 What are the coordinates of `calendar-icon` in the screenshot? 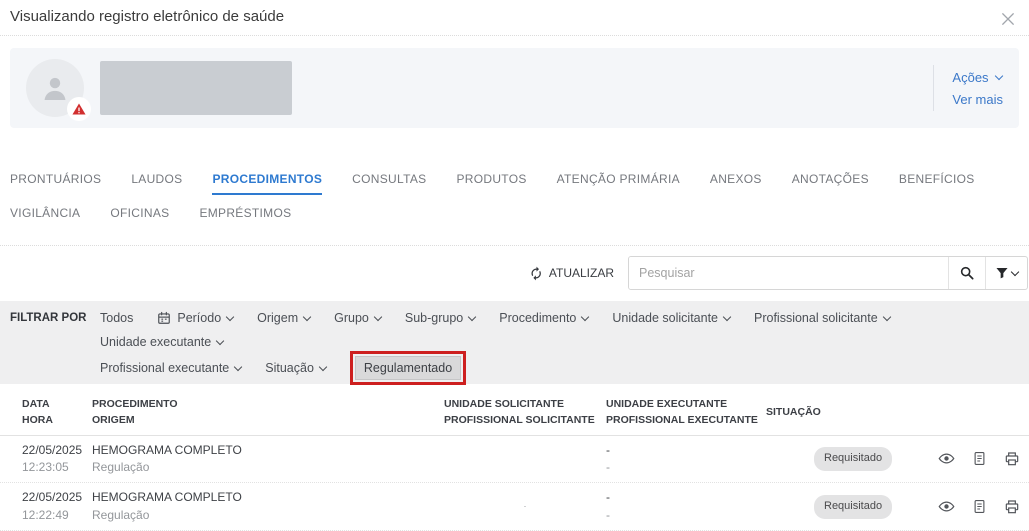 It's located at (164, 317).